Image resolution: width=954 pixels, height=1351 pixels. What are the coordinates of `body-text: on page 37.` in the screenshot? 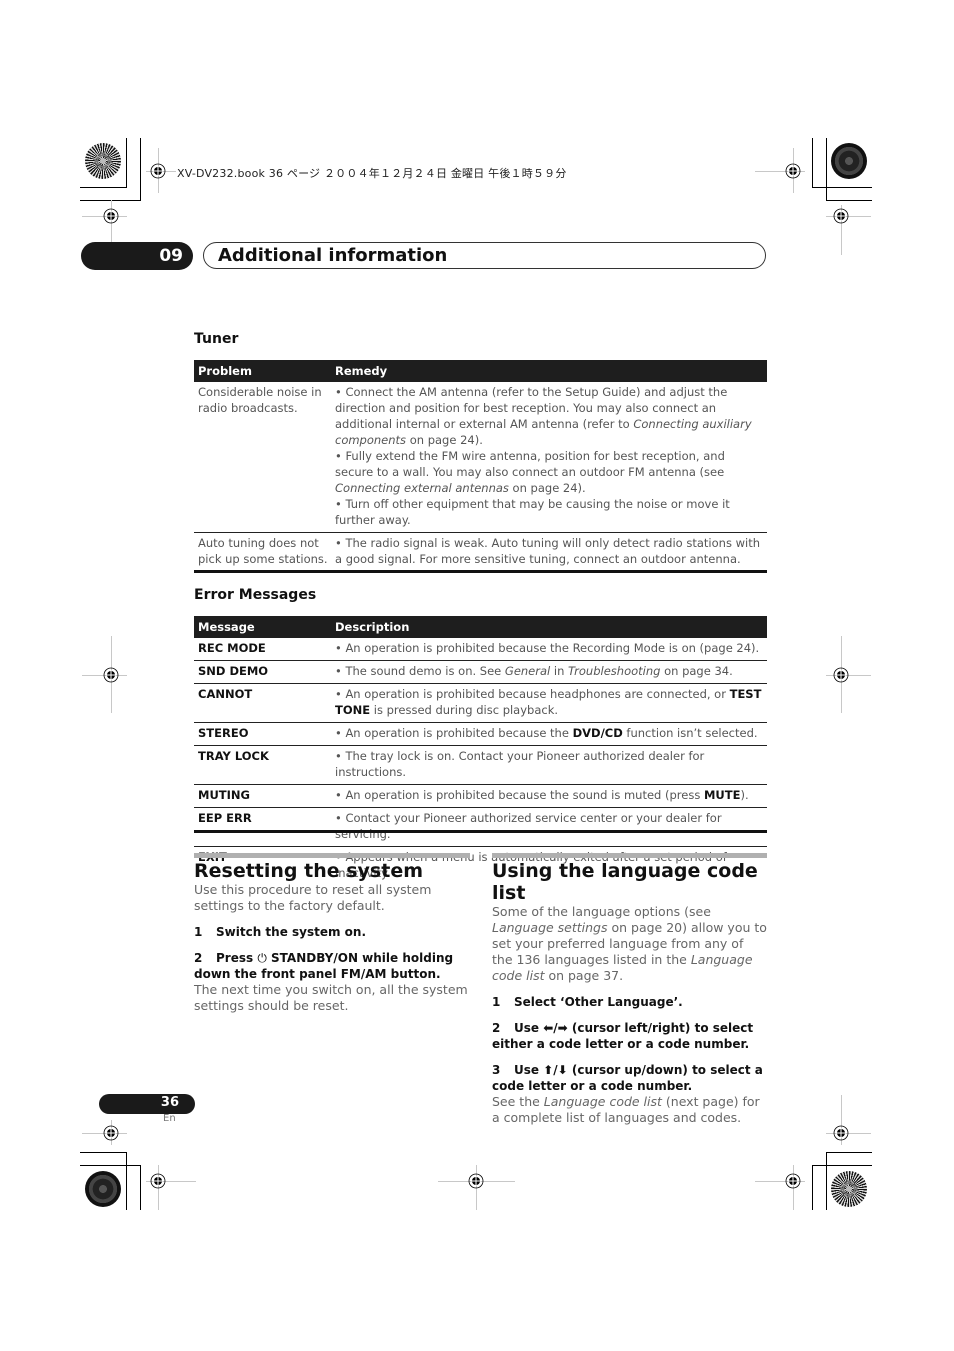 It's located at (584, 975).